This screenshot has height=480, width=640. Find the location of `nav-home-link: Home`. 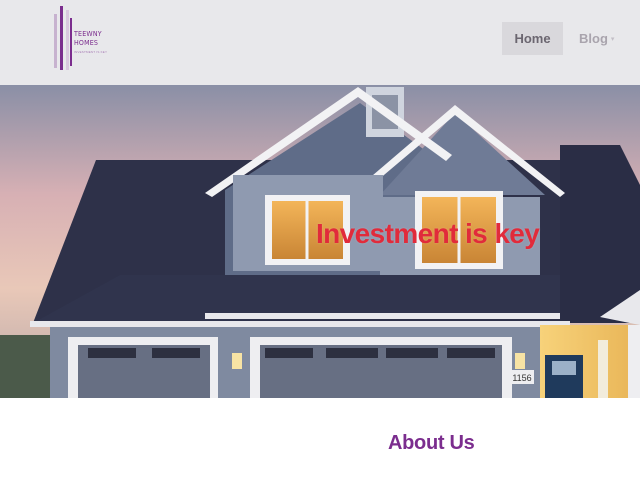

nav-home-link: Home is located at coordinates (532, 38).